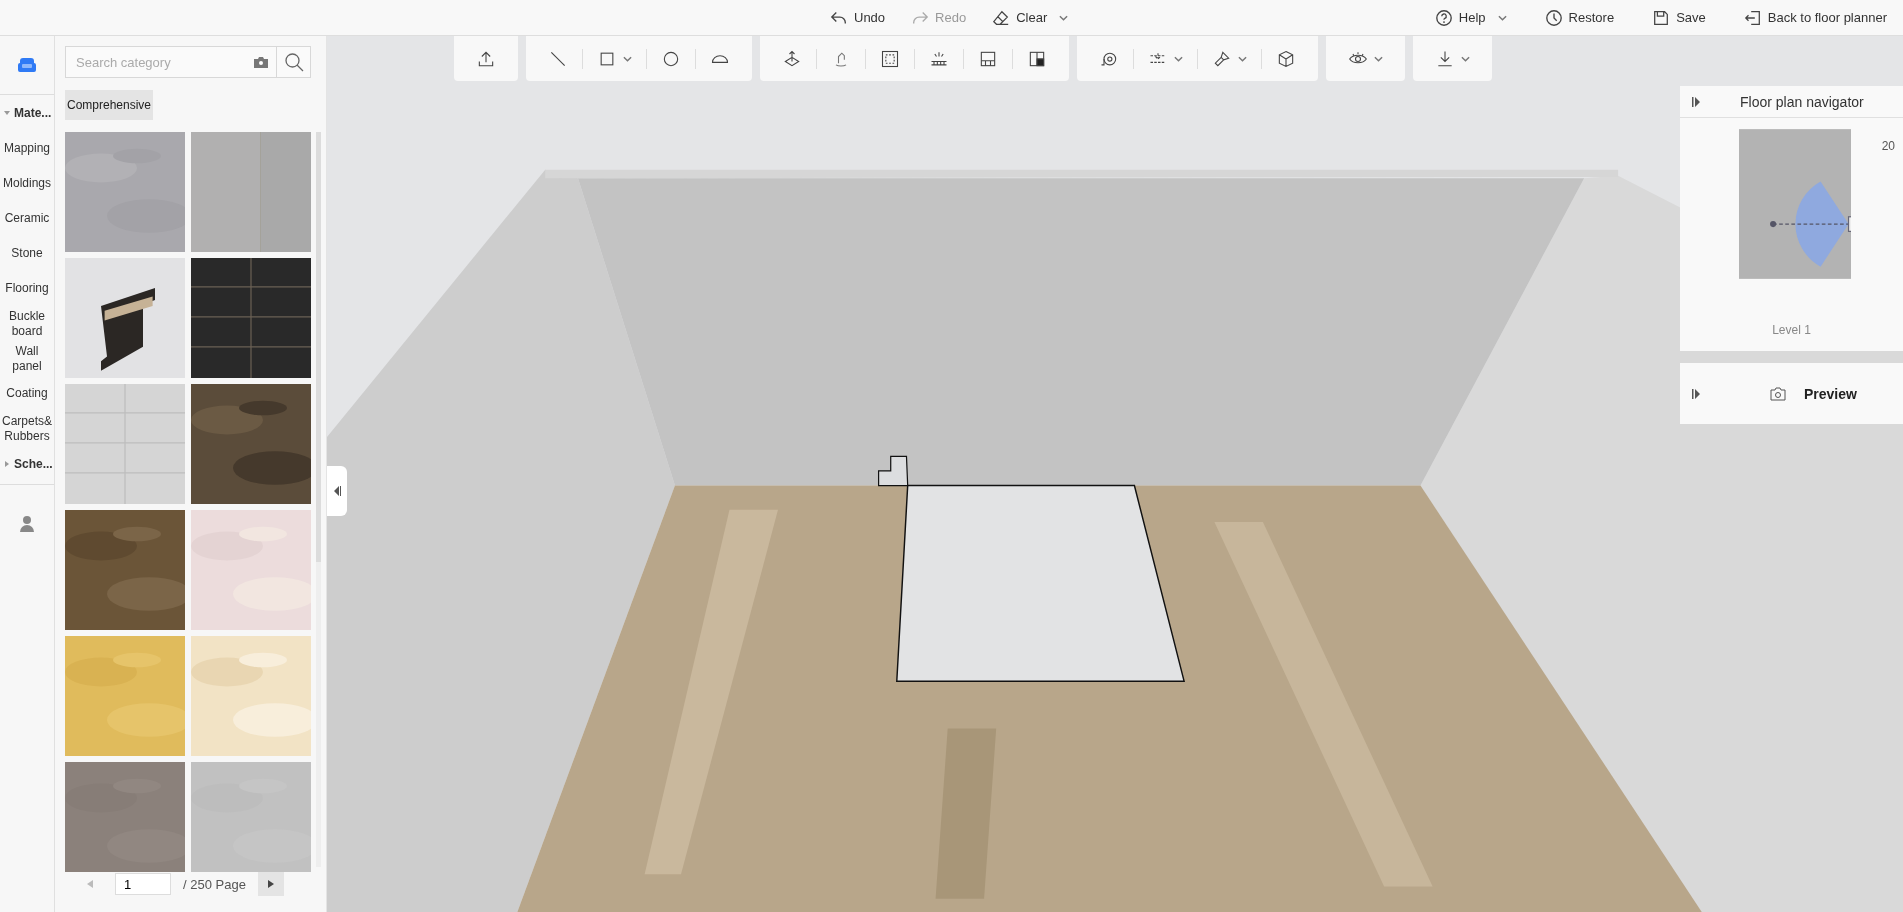  Describe the element at coordinates (27, 65) in the screenshot. I see `sofa-icon` at that location.